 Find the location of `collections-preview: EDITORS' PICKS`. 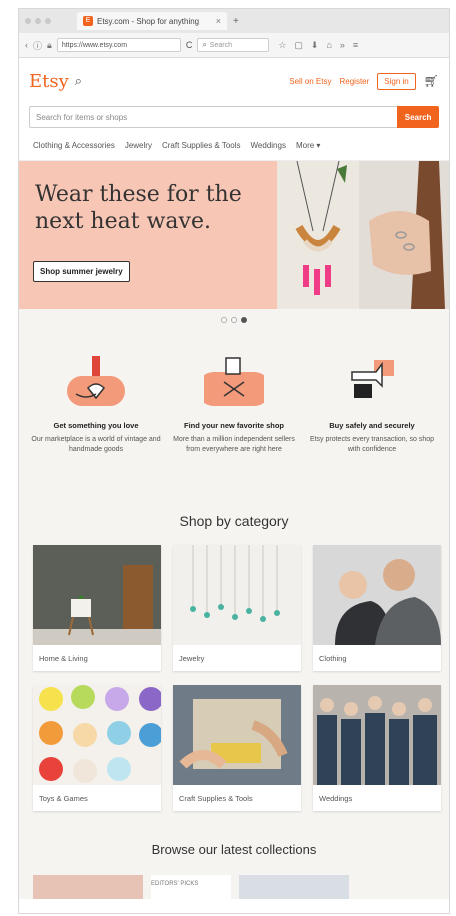

collections-preview: EDITORS' PICKS is located at coordinates (234, 887).